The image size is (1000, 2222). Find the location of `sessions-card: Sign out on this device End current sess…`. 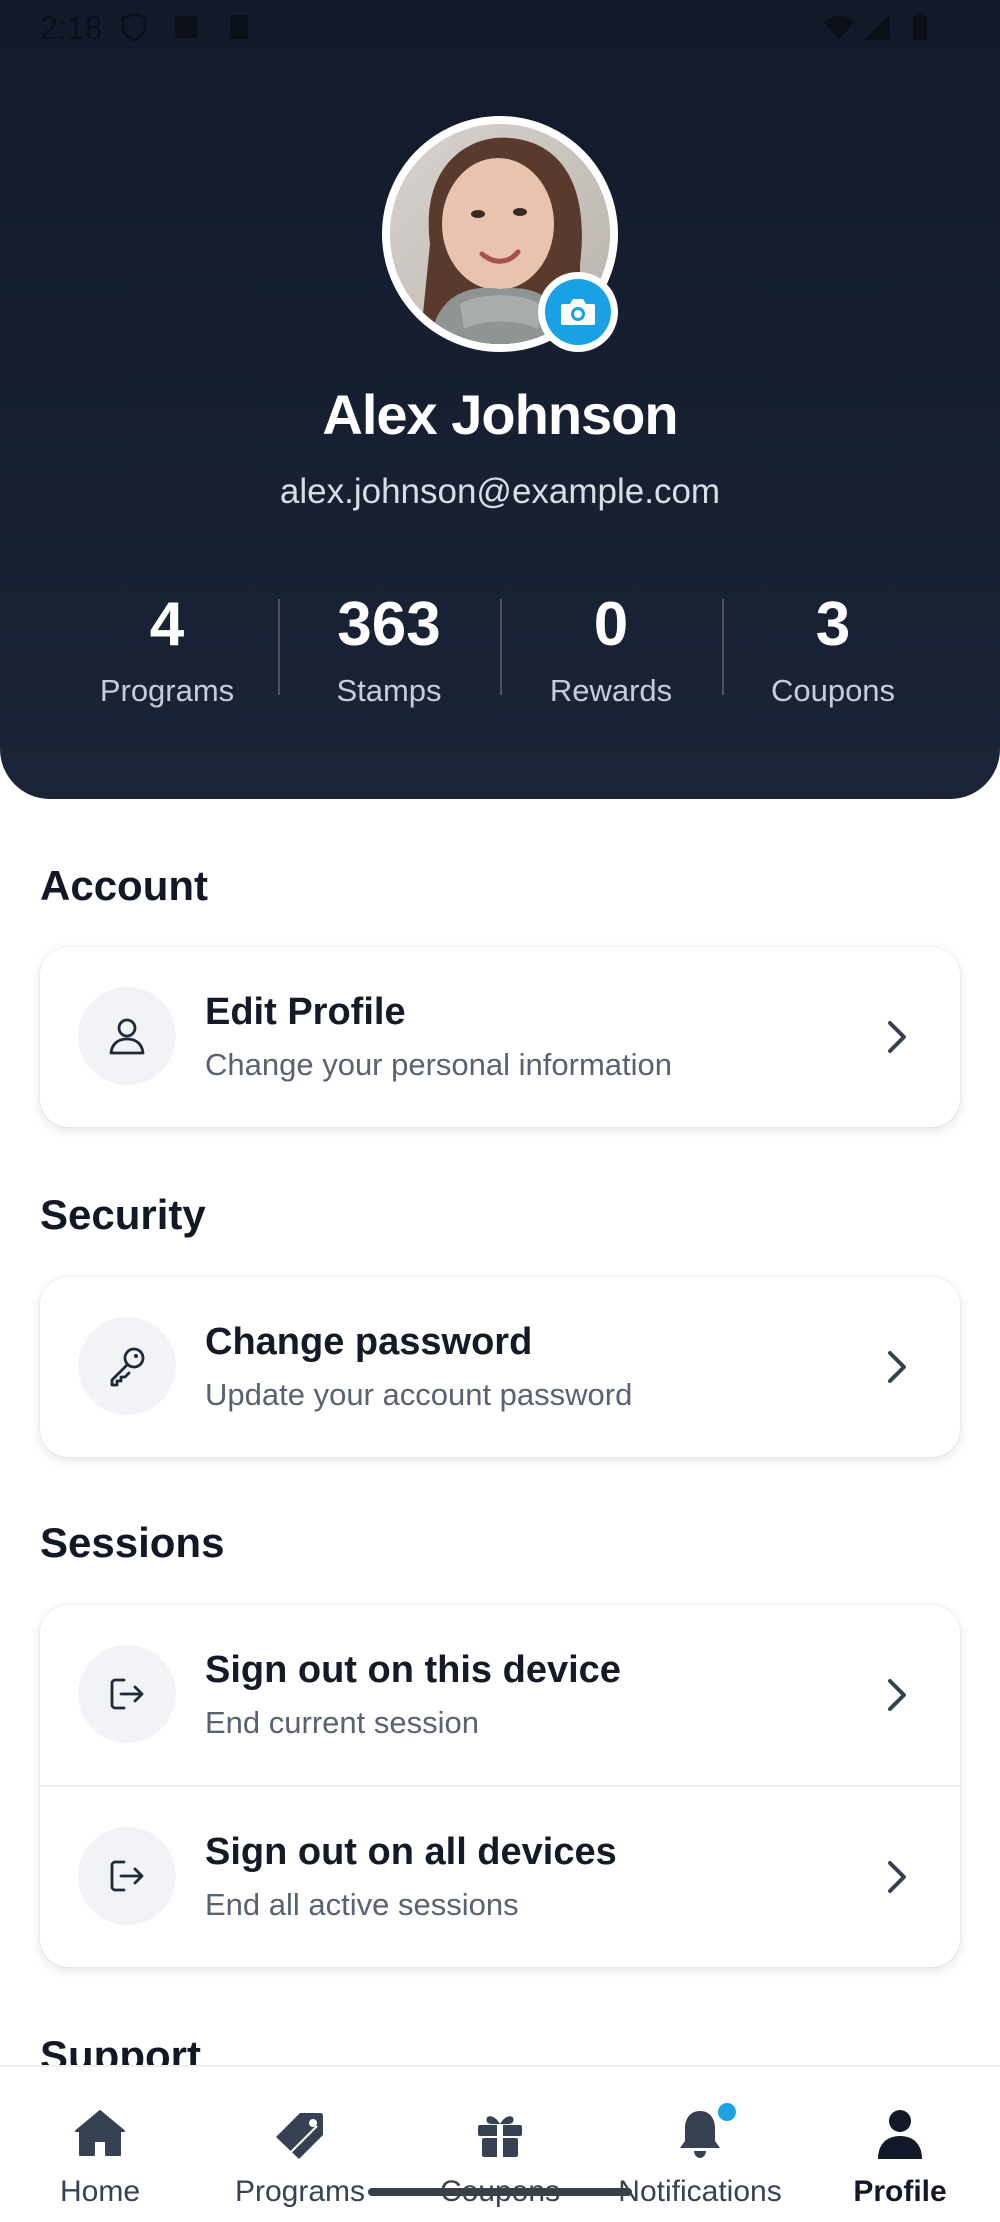

sessions-card: Sign out on this device End current sess… is located at coordinates (500, 1786).